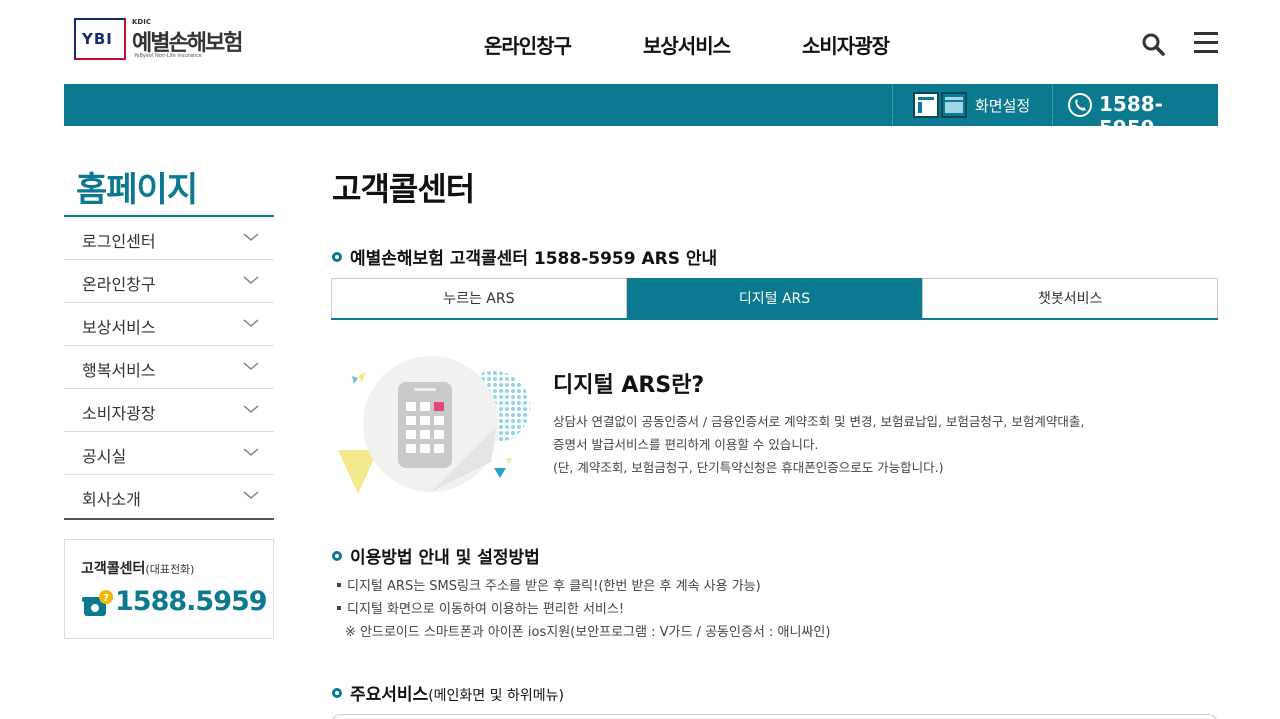  I want to click on logo-english-name: YeByeol Non-Life Insurance, so click(168, 56).